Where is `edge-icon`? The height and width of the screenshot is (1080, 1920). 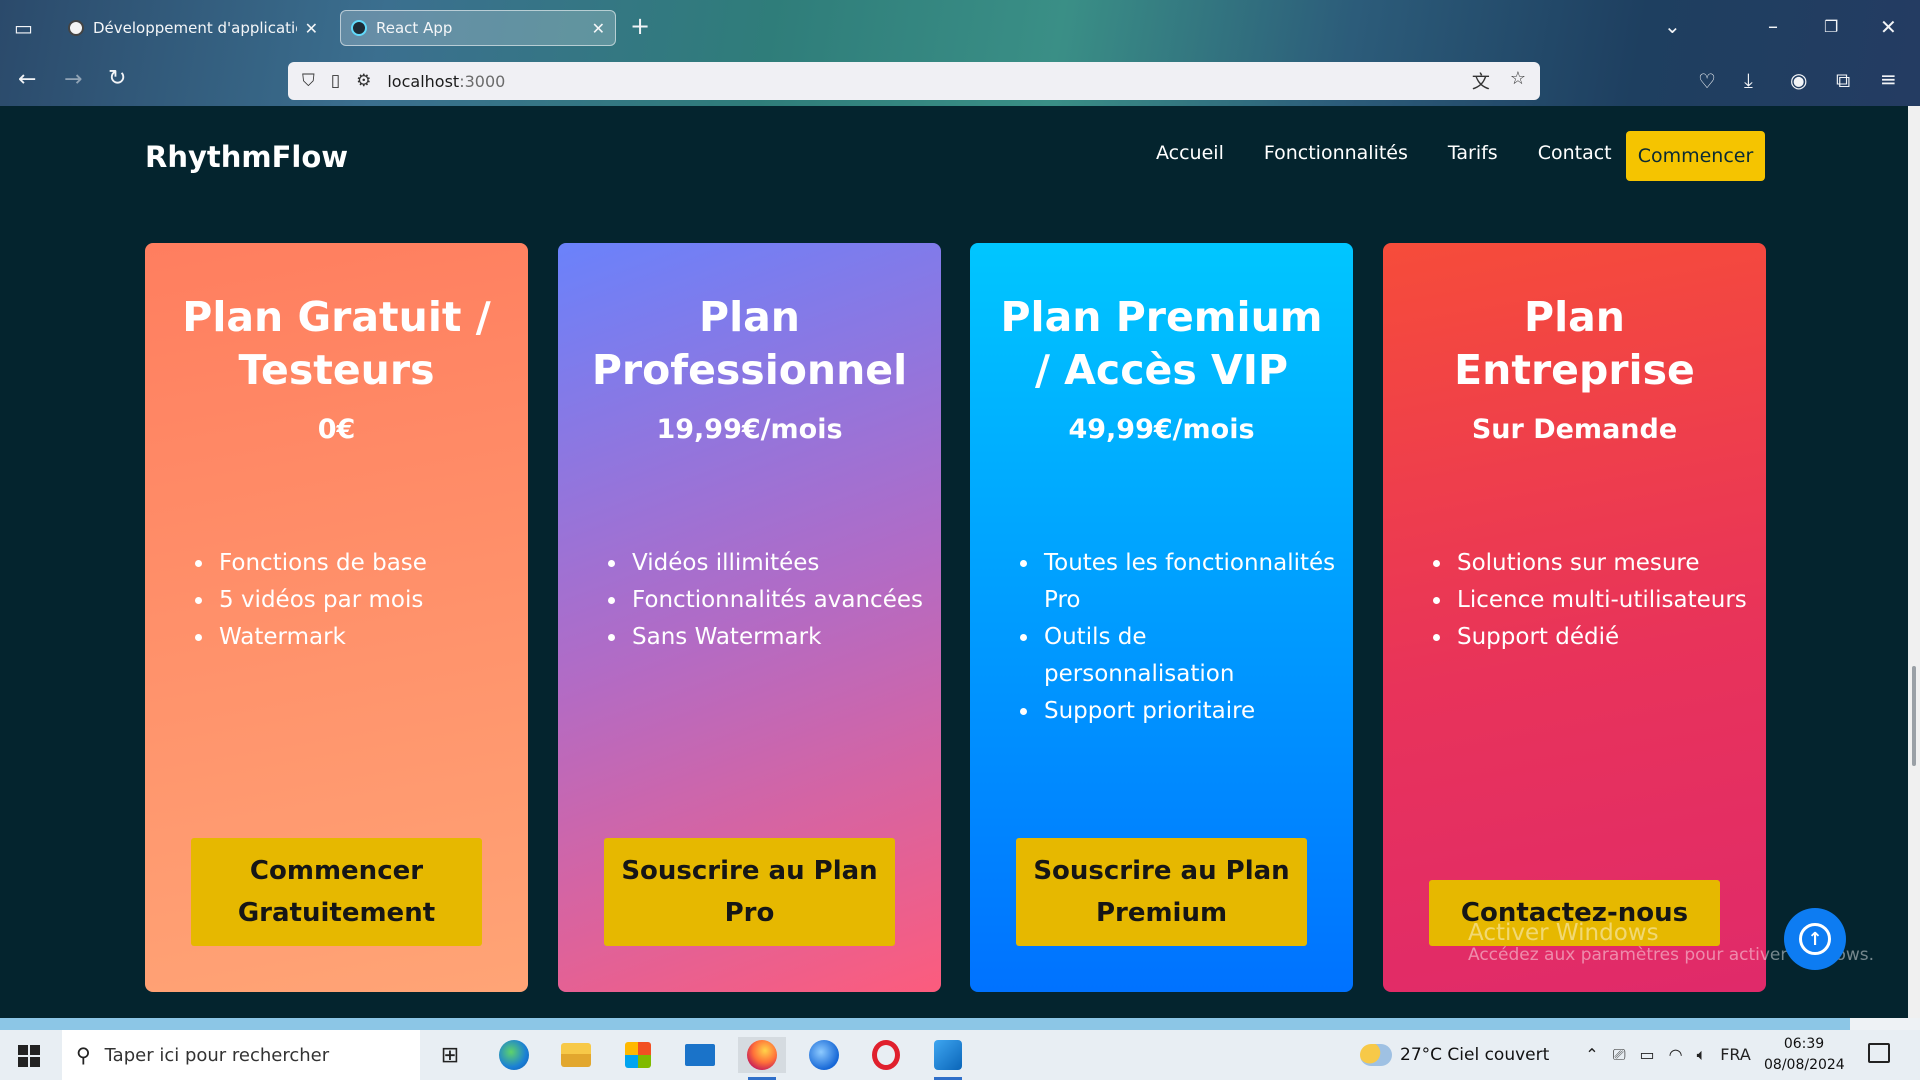 edge-icon is located at coordinates (514, 1055).